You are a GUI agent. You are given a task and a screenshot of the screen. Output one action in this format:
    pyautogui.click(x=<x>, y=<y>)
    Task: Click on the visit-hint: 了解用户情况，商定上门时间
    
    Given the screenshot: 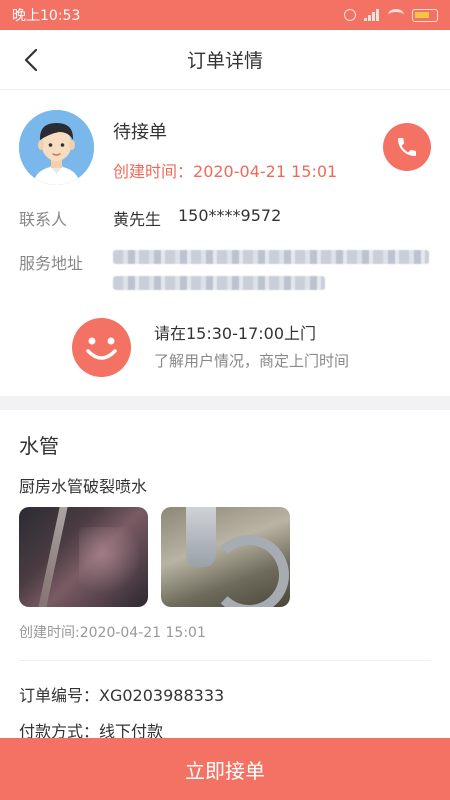 What is the action you would take?
    pyautogui.click(x=252, y=361)
    